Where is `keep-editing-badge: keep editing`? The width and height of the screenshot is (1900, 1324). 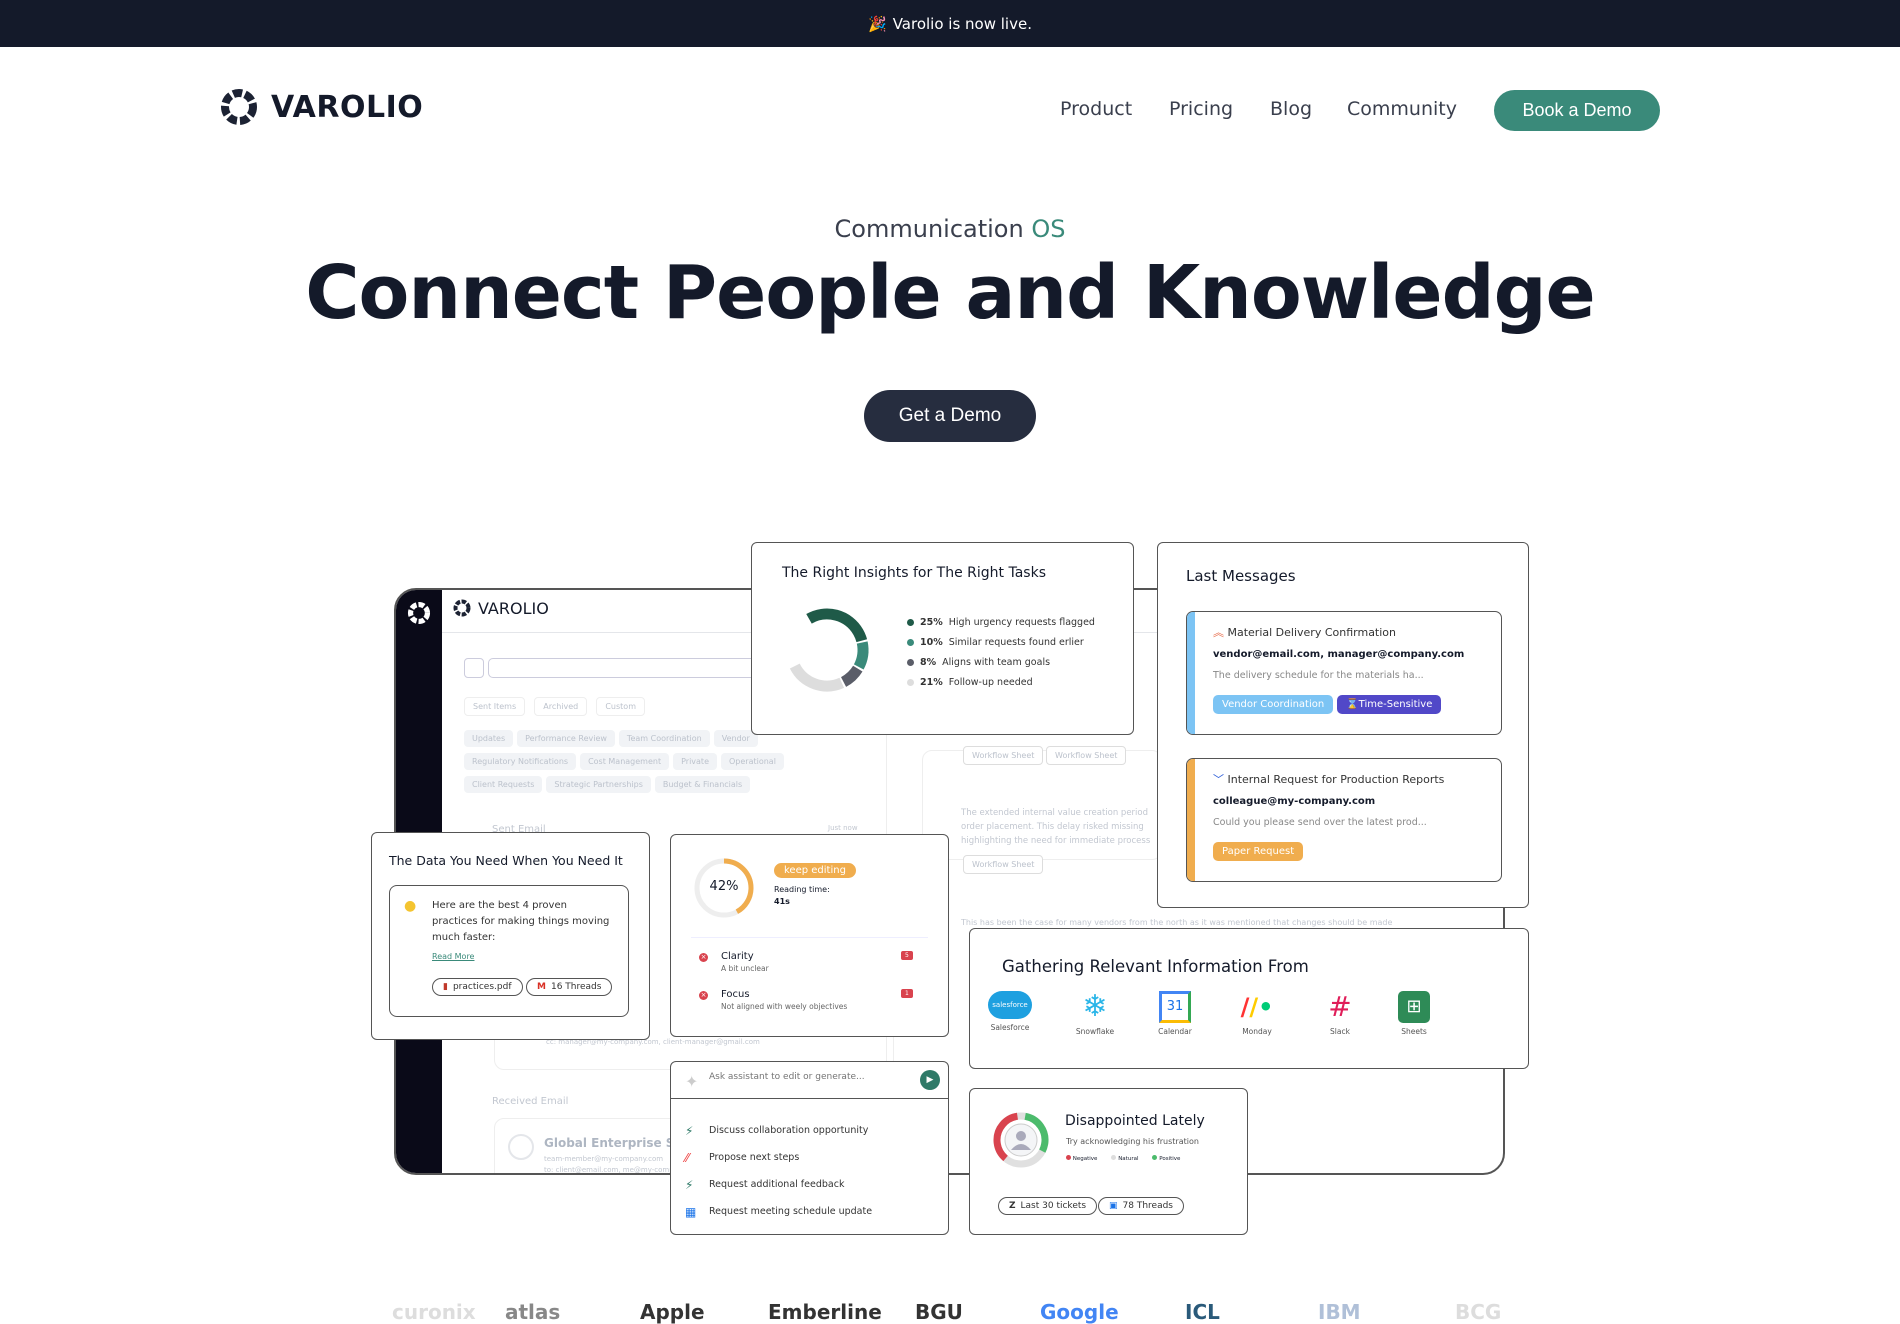
keep-editing-badge: keep editing is located at coordinates (815, 870).